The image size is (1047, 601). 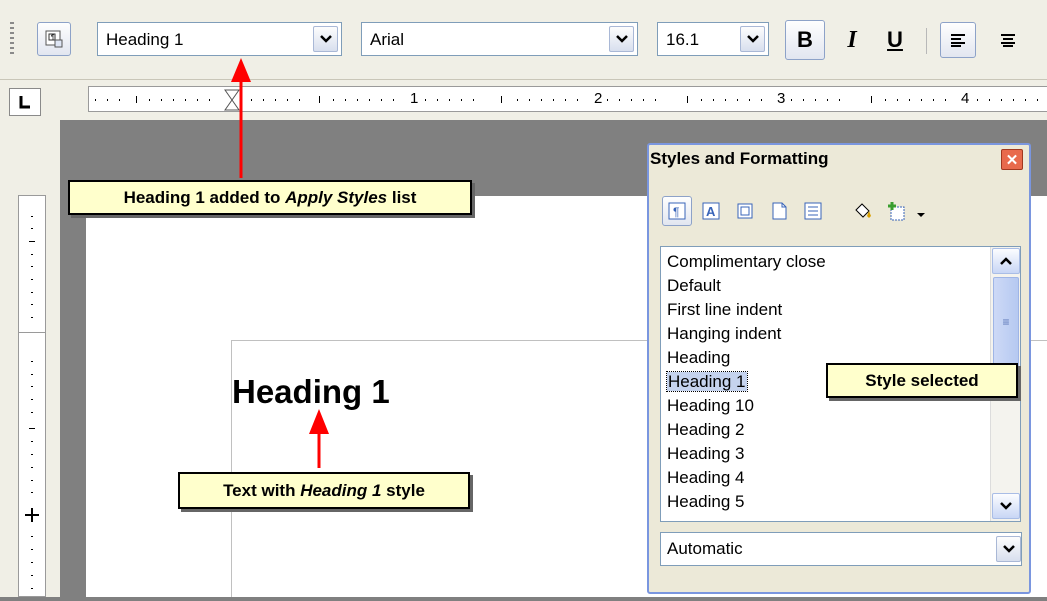 I want to click on character-styles-button: A, so click(x=711, y=211).